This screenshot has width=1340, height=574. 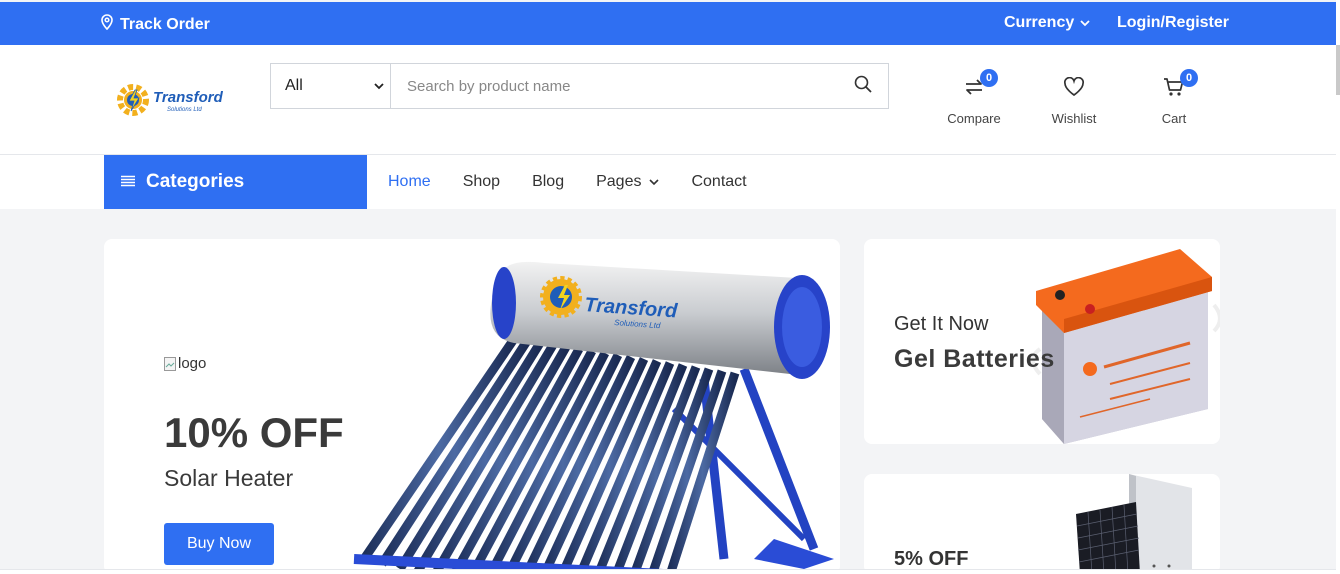 I want to click on location-pin-icon, so click(x=107, y=24).